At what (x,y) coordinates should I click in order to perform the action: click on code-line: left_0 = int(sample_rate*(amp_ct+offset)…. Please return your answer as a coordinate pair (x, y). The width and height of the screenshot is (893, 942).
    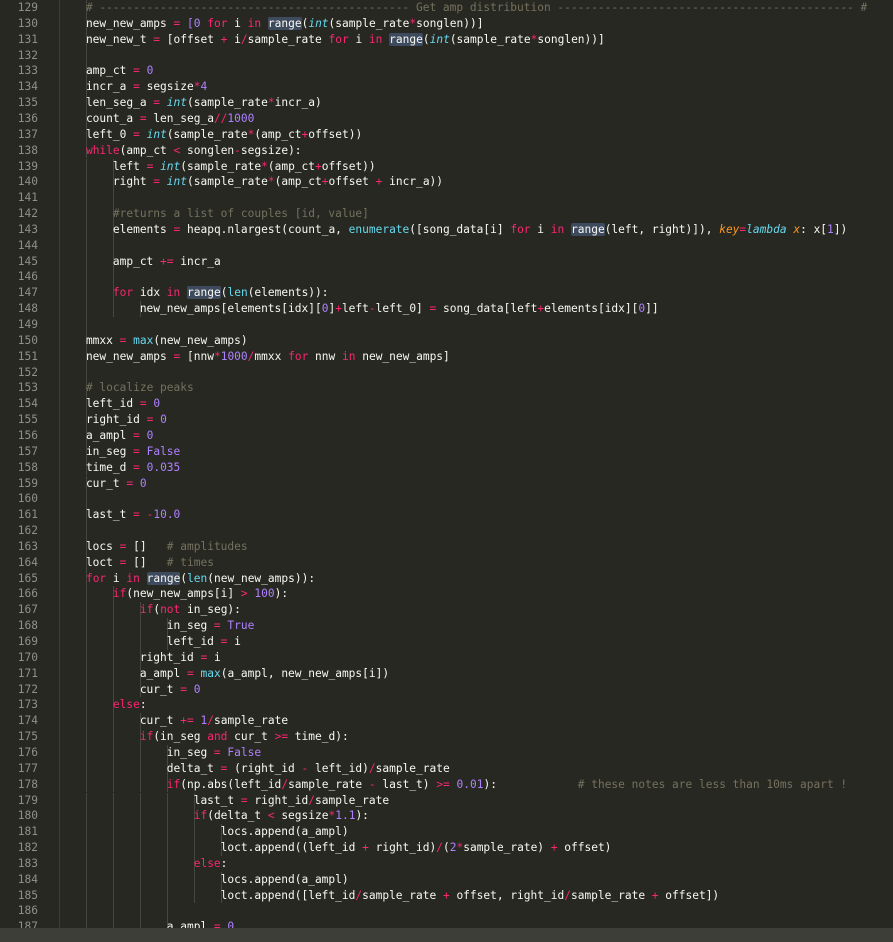
    Looking at the image, I should click on (210, 135).